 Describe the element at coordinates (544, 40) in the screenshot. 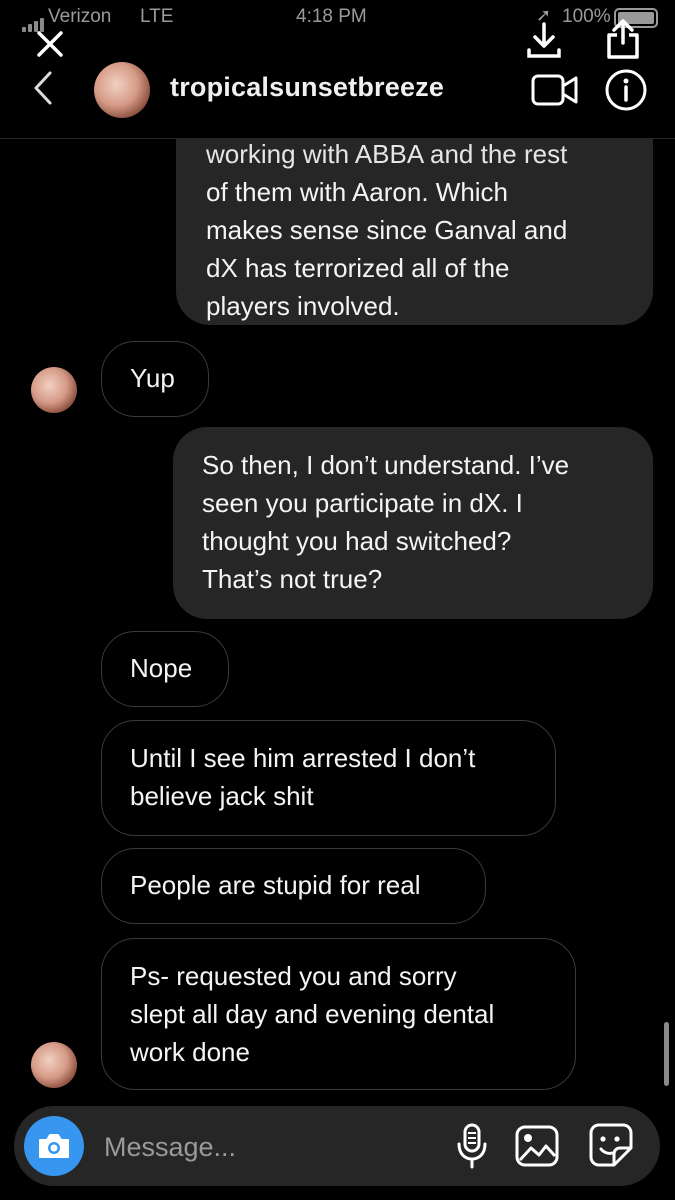

I see `download-icon` at that location.